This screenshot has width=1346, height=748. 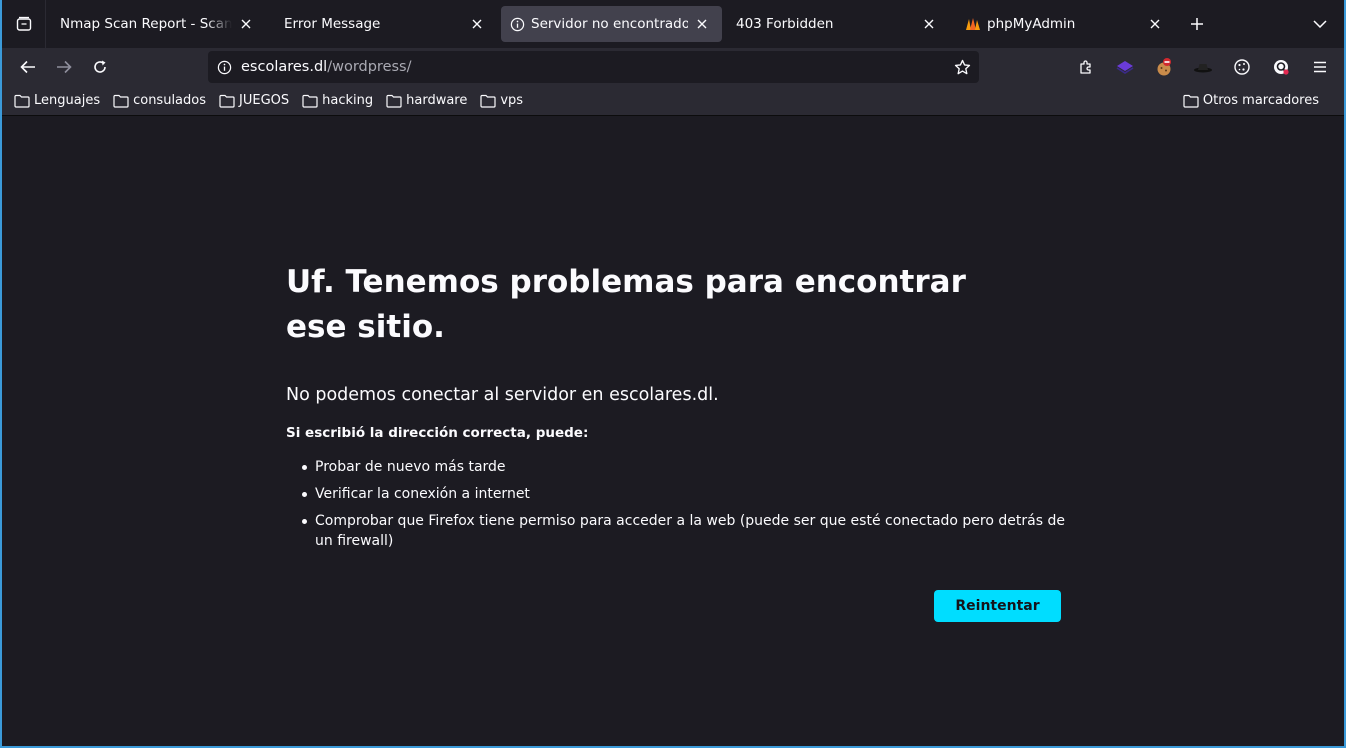 I want to click on plus-icon, so click(x=1197, y=24).